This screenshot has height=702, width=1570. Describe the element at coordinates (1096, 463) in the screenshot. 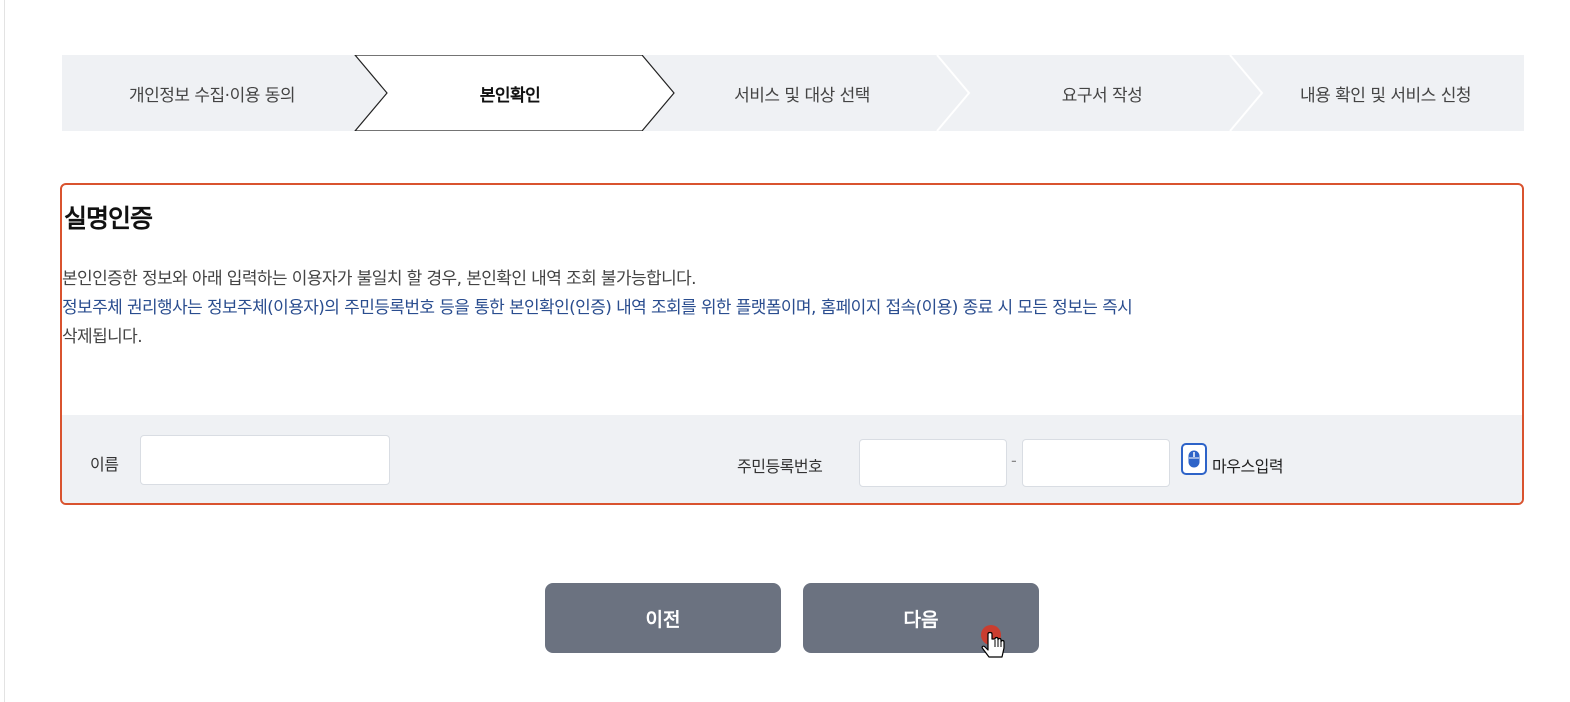

I see `rrn-back-input` at that location.